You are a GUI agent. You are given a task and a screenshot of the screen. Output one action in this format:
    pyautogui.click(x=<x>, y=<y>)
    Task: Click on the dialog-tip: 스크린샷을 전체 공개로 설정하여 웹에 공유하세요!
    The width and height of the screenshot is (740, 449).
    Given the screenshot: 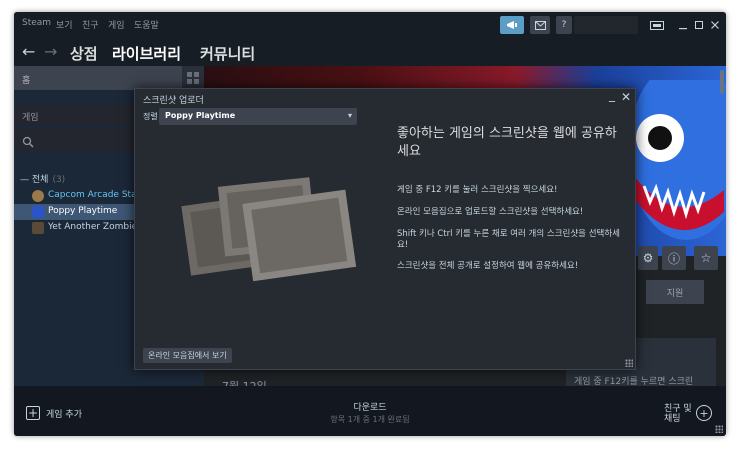 What is the action you would take?
    pyautogui.click(x=488, y=266)
    